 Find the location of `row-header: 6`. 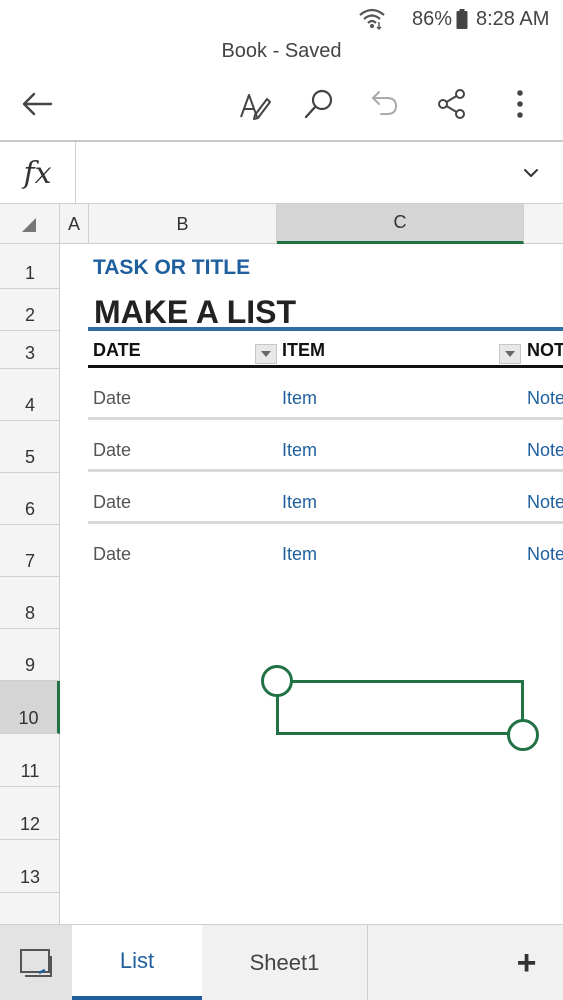

row-header: 6 is located at coordinates (30, 499).